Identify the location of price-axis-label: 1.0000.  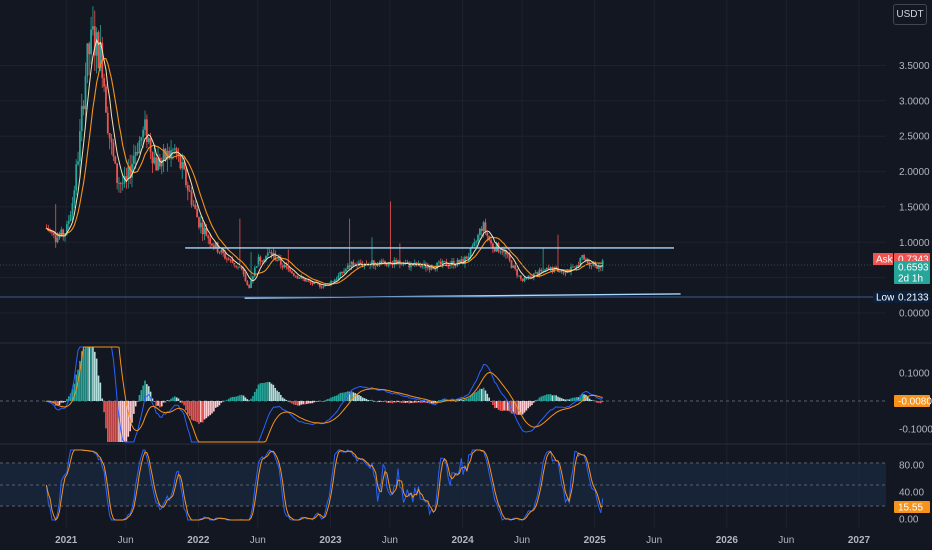
(914, 243).